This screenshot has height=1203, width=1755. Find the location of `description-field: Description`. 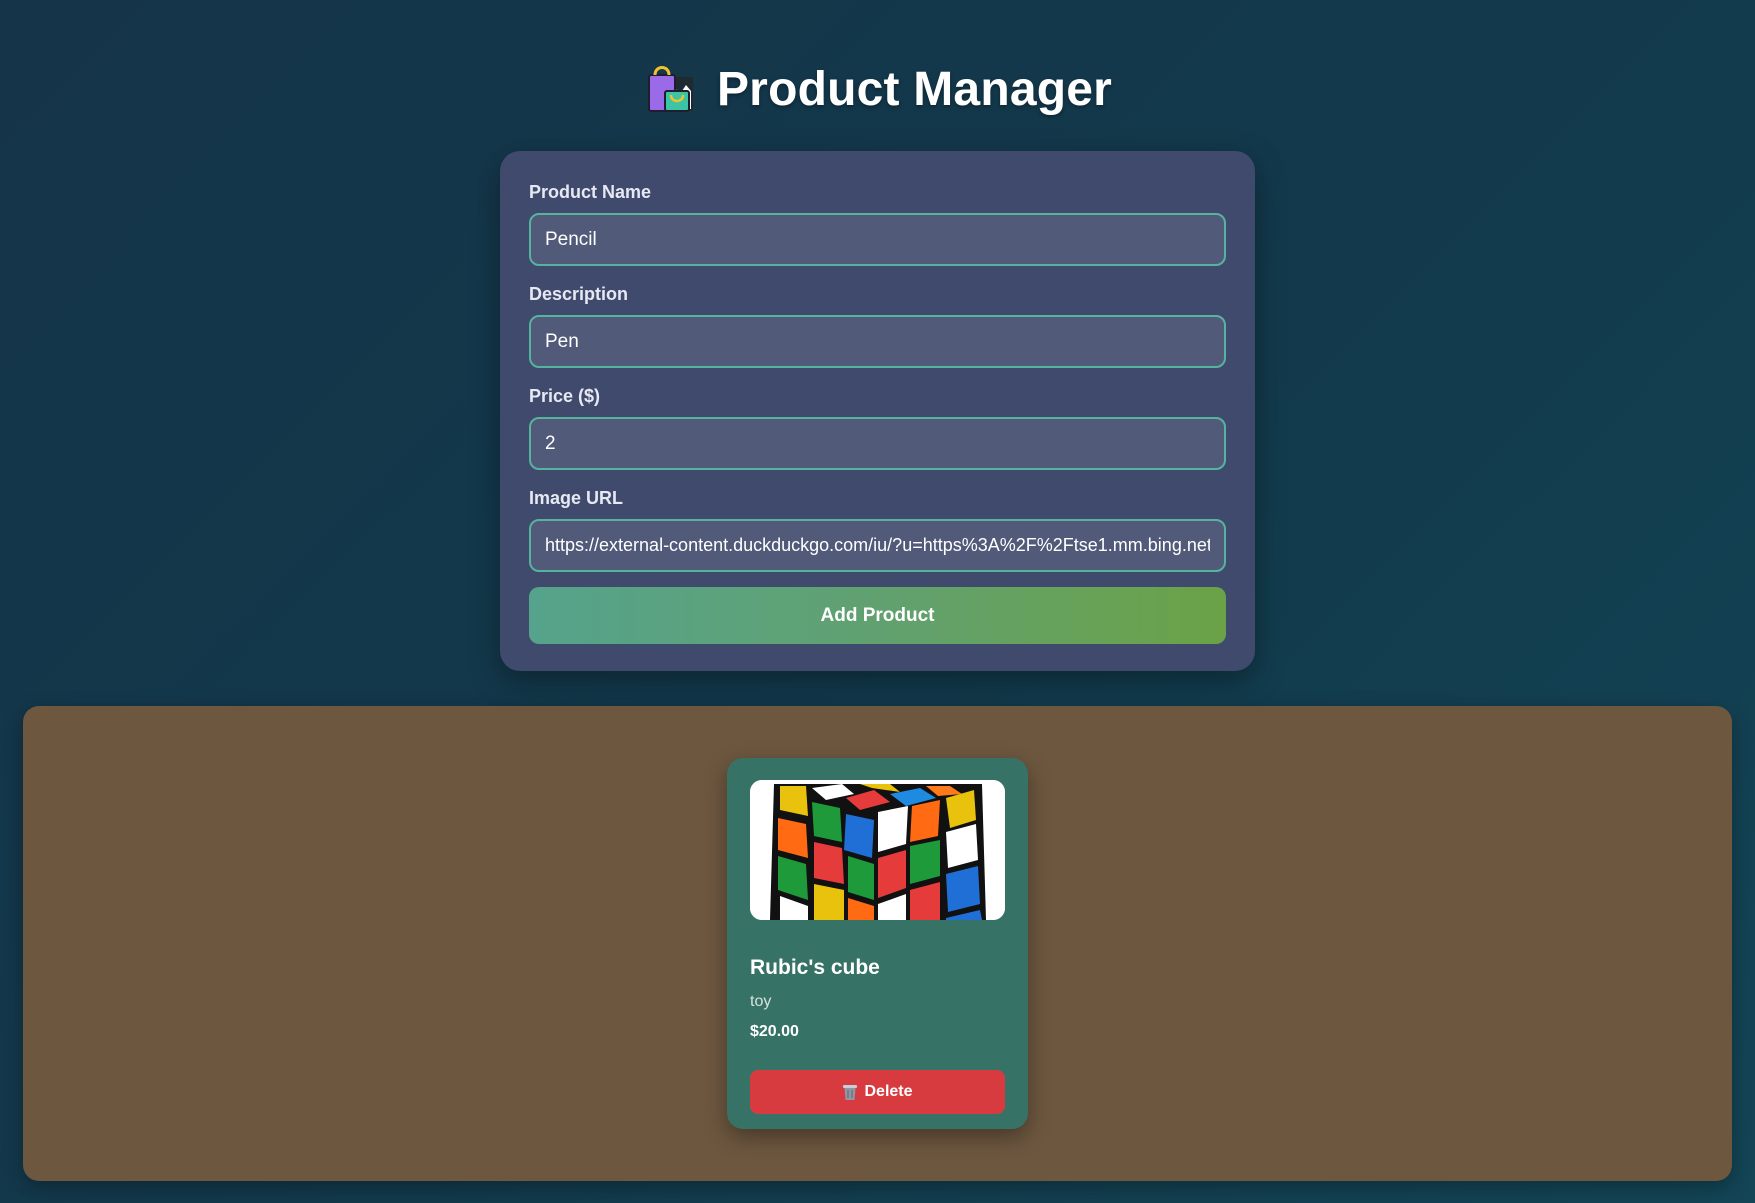

description-field: Description is located at coordinates (877, 325).